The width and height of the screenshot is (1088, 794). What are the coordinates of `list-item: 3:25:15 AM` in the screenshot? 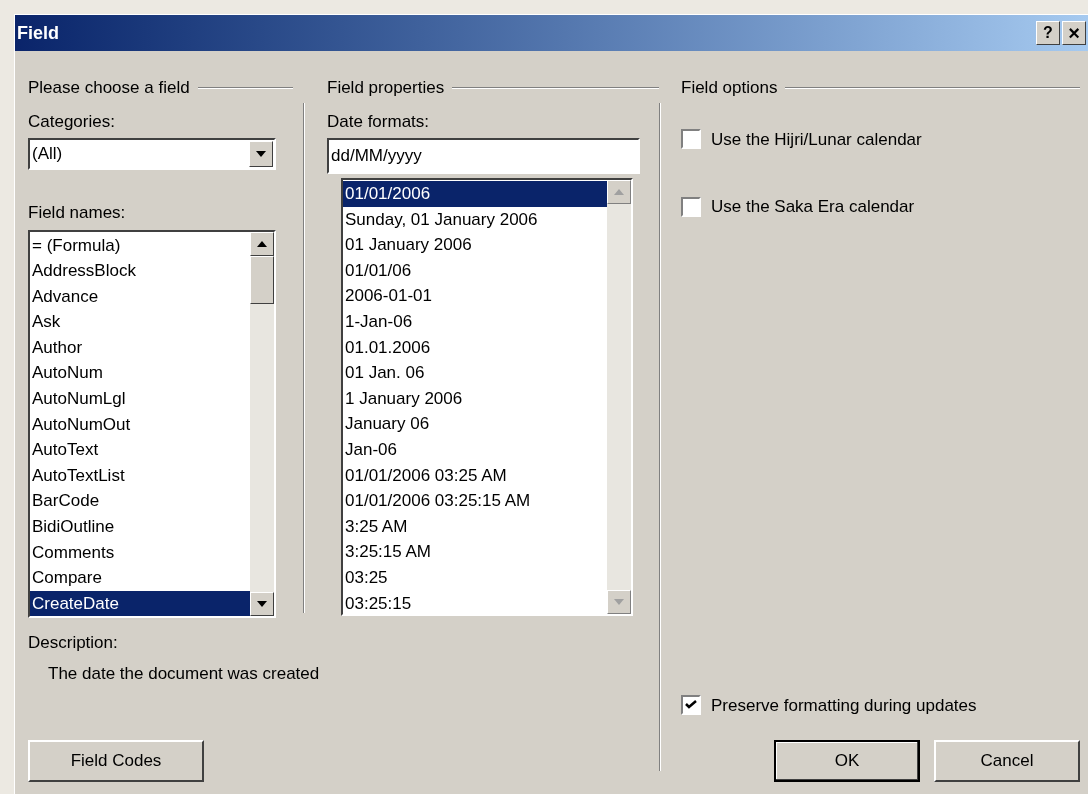 It's located at (475, 552).